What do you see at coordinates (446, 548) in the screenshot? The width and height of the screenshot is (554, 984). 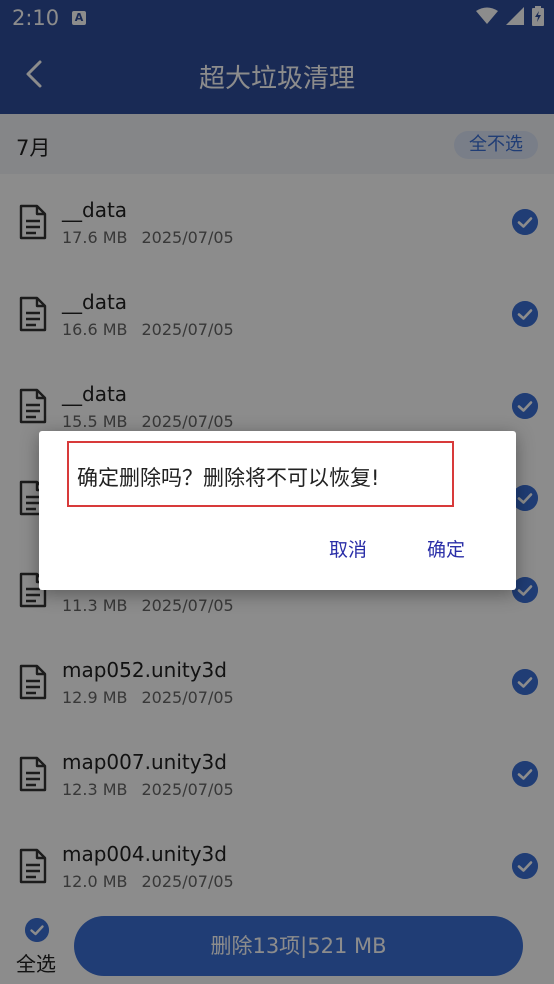 I see `confirm-button: 确定` at bounding box center [446, 548].